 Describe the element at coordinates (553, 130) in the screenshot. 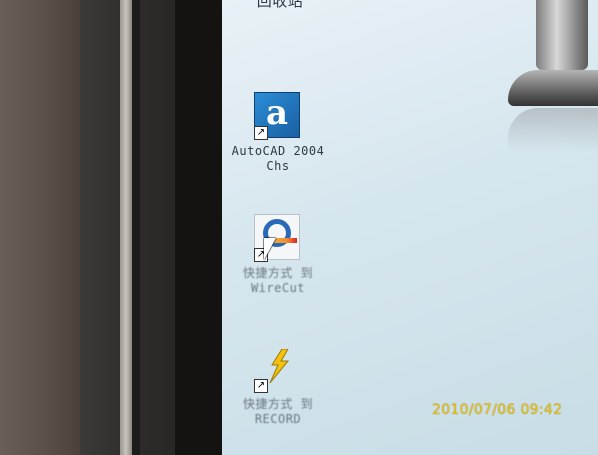

I see `wallpaper-reflection` at that location.